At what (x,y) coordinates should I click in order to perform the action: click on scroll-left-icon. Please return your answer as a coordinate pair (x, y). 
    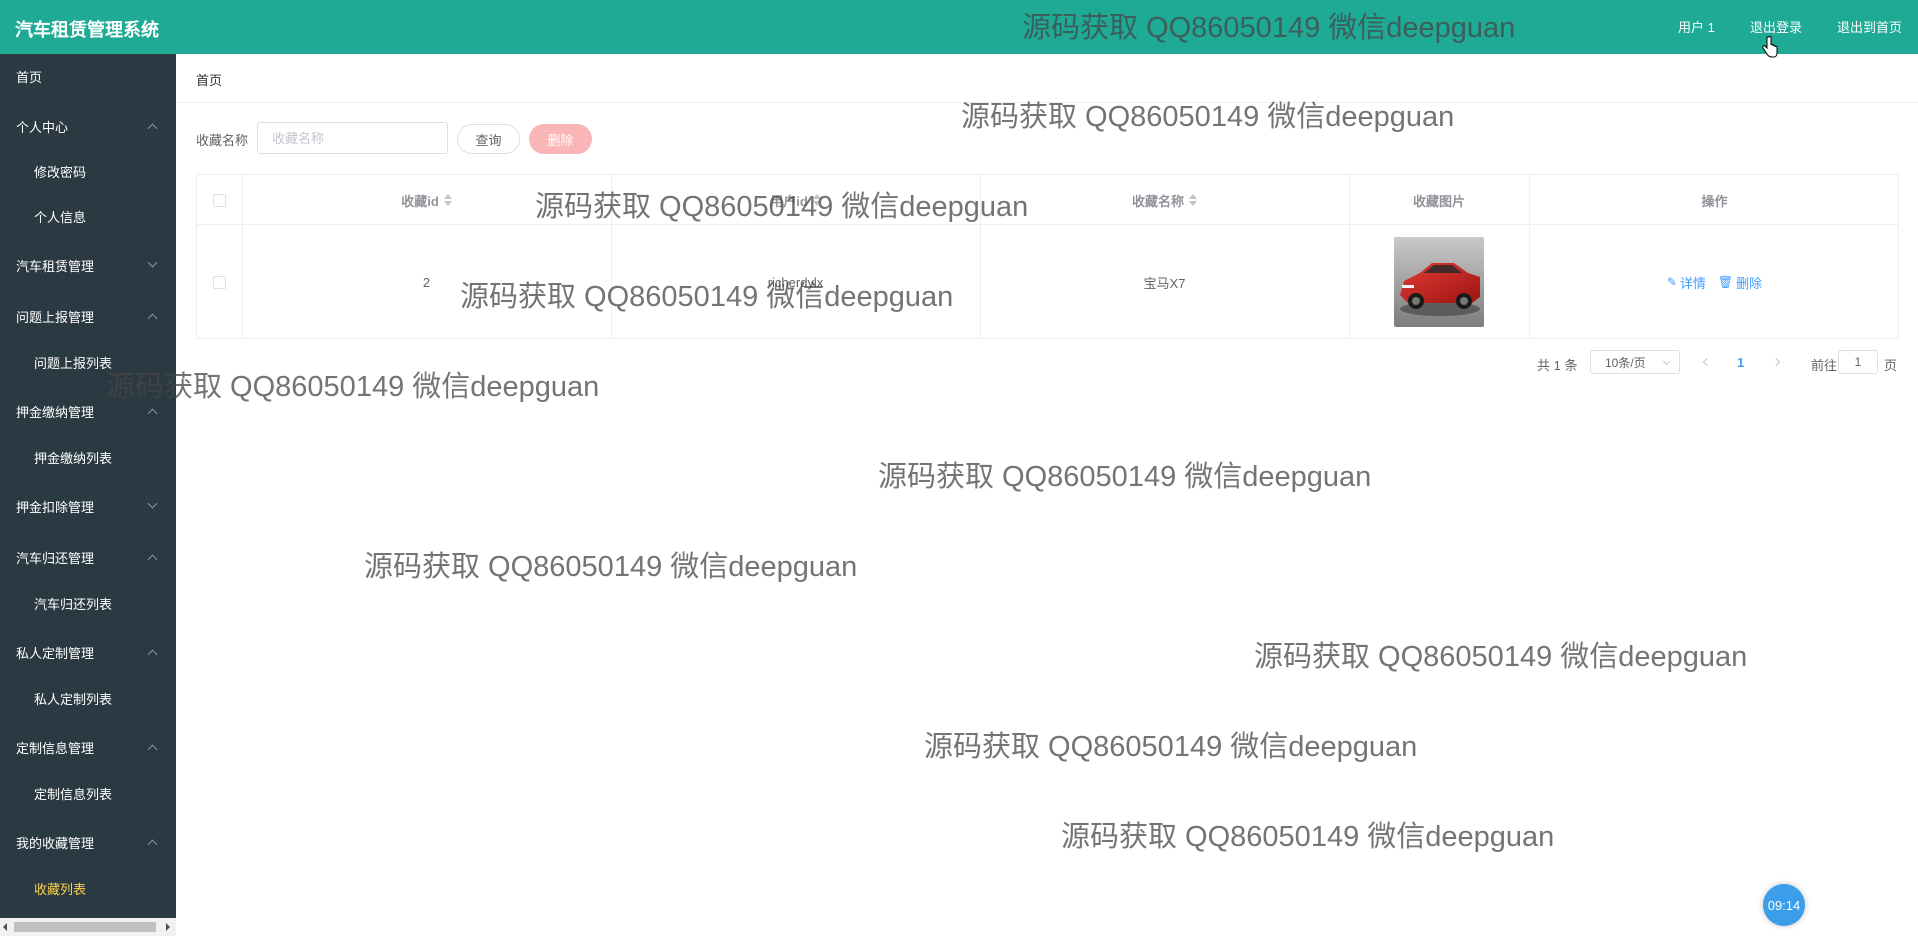
    Looking at the image, I should click on (5, 927).